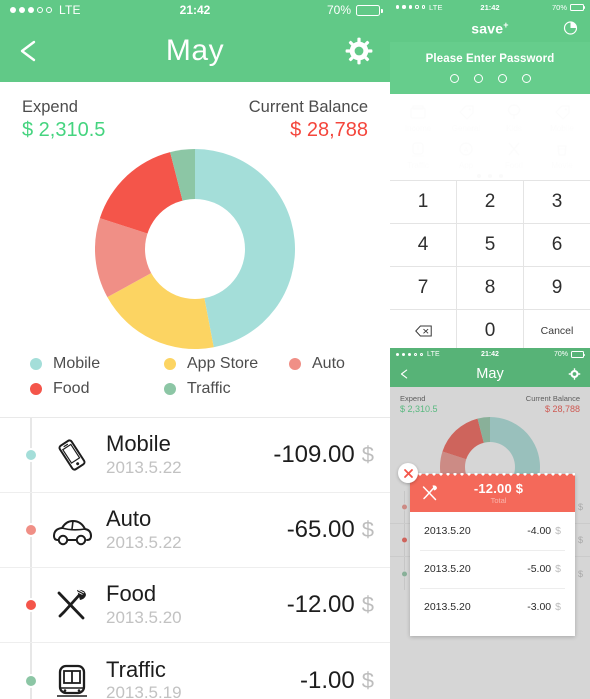 The image size is (590, 699). Describe the element at coordinates (557, 245) in the screenshot. I see `key-6: 6` at that location.